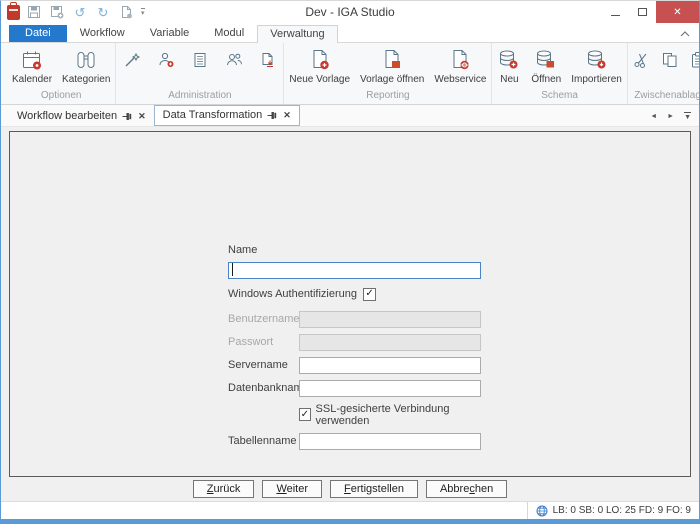  Describe the element at coordinates (382, 414) in the screenshot. I see `ssl-label: SSL-gesicherte Verbindung verwenden` at that location.